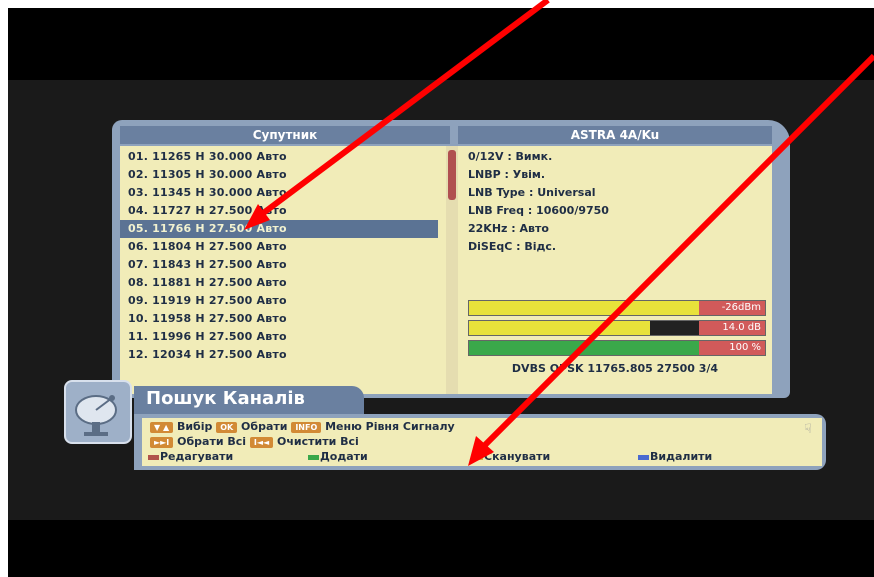  Describe the element at coordinates (264, 426) in the screenshot. I see `help-choose: Обрати` at that location.